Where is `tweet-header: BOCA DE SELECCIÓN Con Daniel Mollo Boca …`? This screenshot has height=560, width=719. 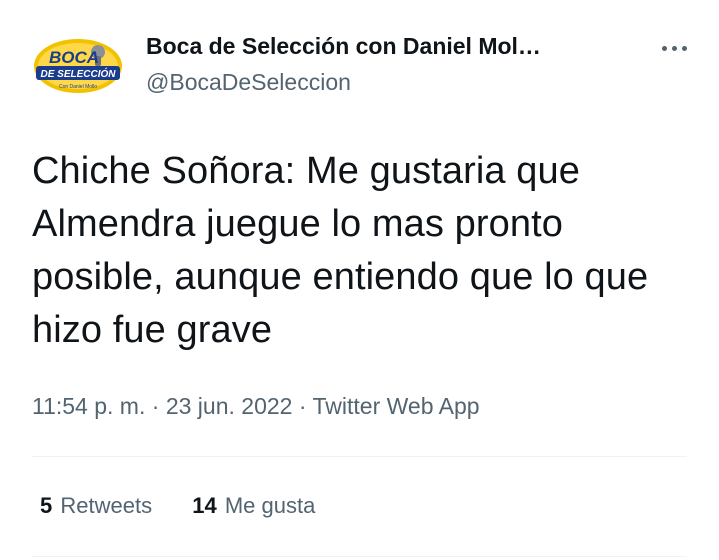
tweet-header: BOCA DE SELECCIÓN Con Daniel Mollo Boca … is located at coordinates (362, 68).